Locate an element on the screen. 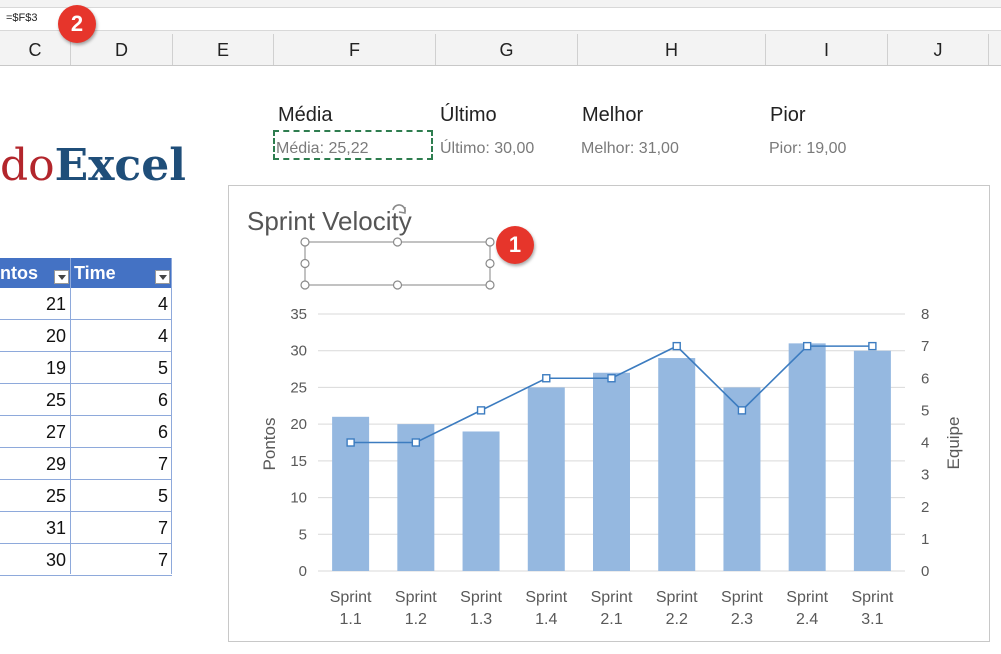  y2-tick-label: 0 is located at coordinates (925, 571).